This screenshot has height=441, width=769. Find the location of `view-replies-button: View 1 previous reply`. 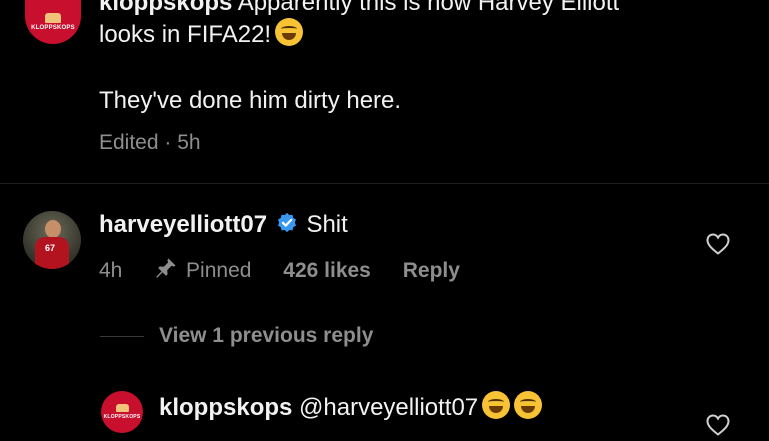

view-replies-button: View 1 previous reply is located at coordinates (266, 336).